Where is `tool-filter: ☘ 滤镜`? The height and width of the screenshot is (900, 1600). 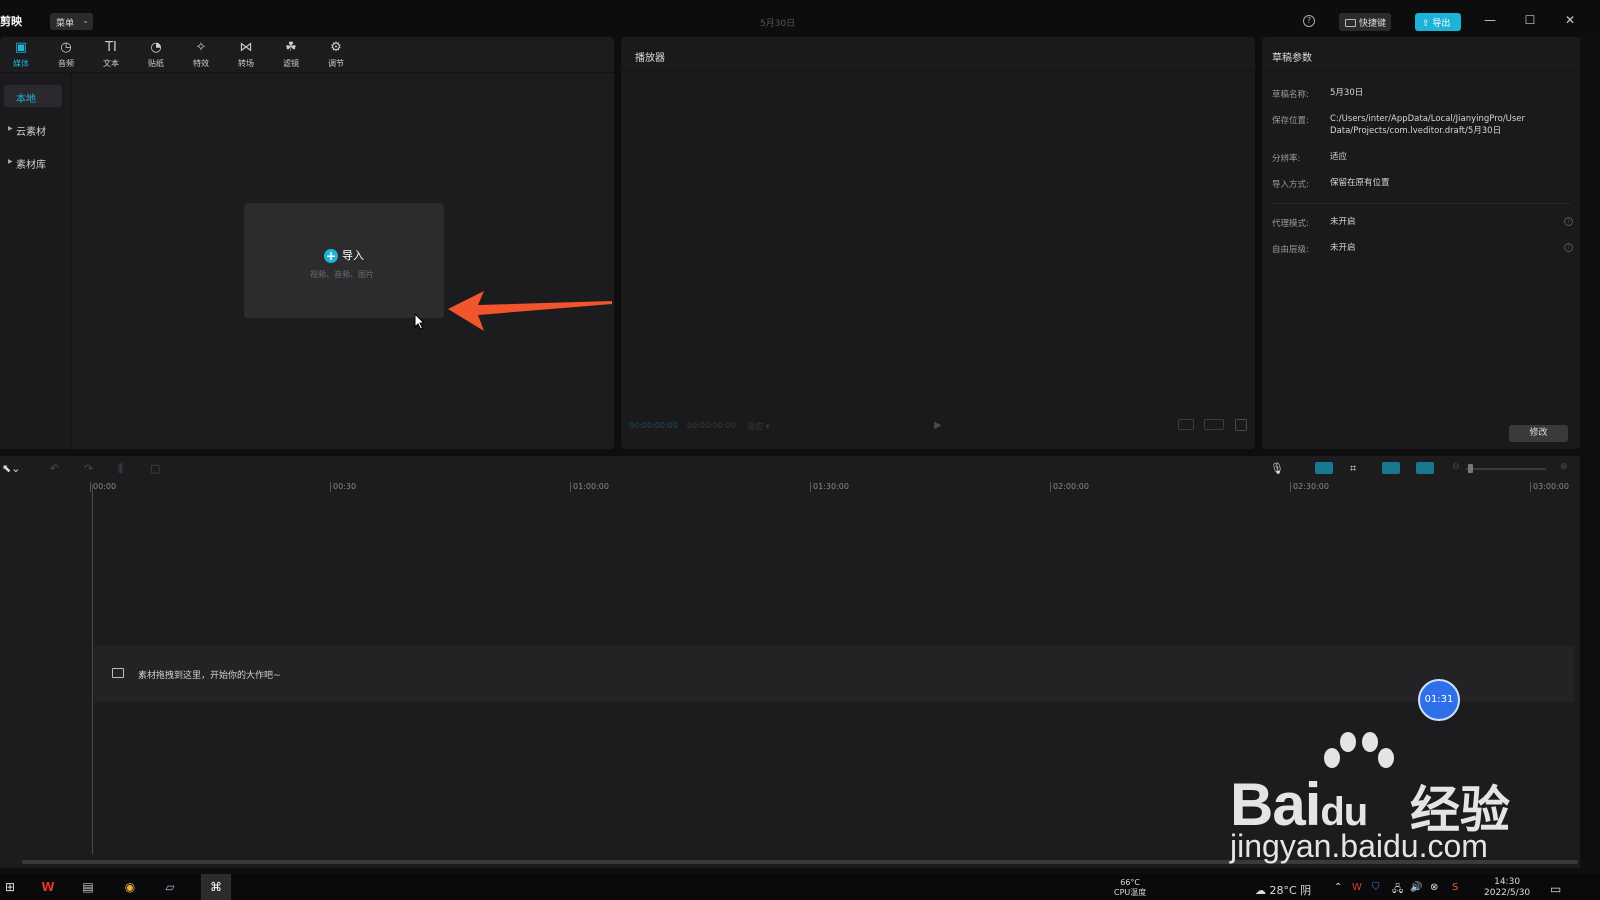
tool-filter: ☘ 滤镜 is located at coordinates (291, 56).